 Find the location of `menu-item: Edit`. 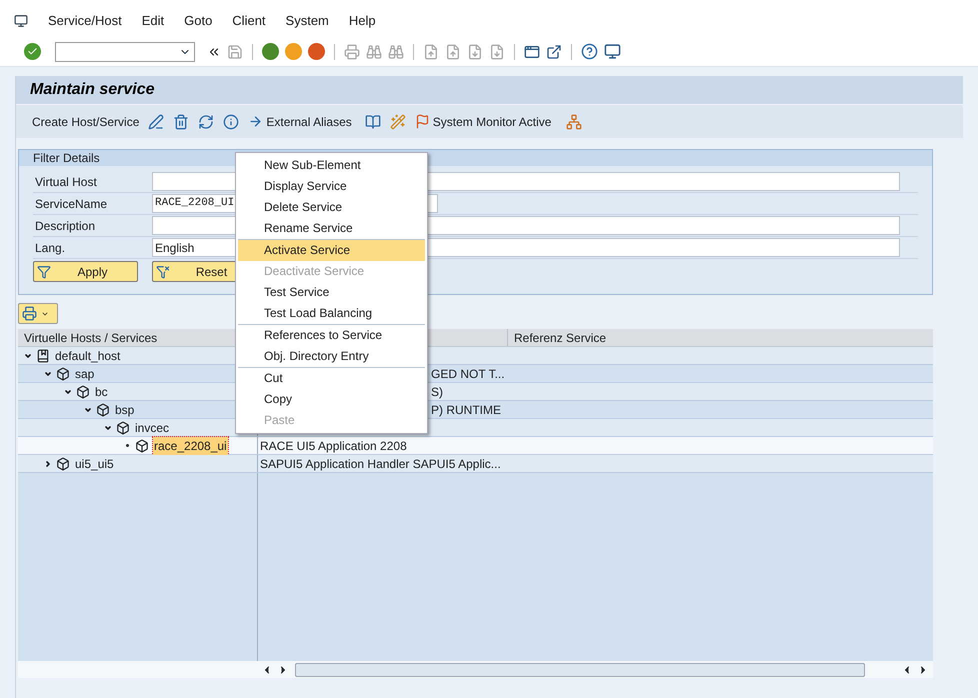

menu-item: Edit is located at coordinates (153, 21).